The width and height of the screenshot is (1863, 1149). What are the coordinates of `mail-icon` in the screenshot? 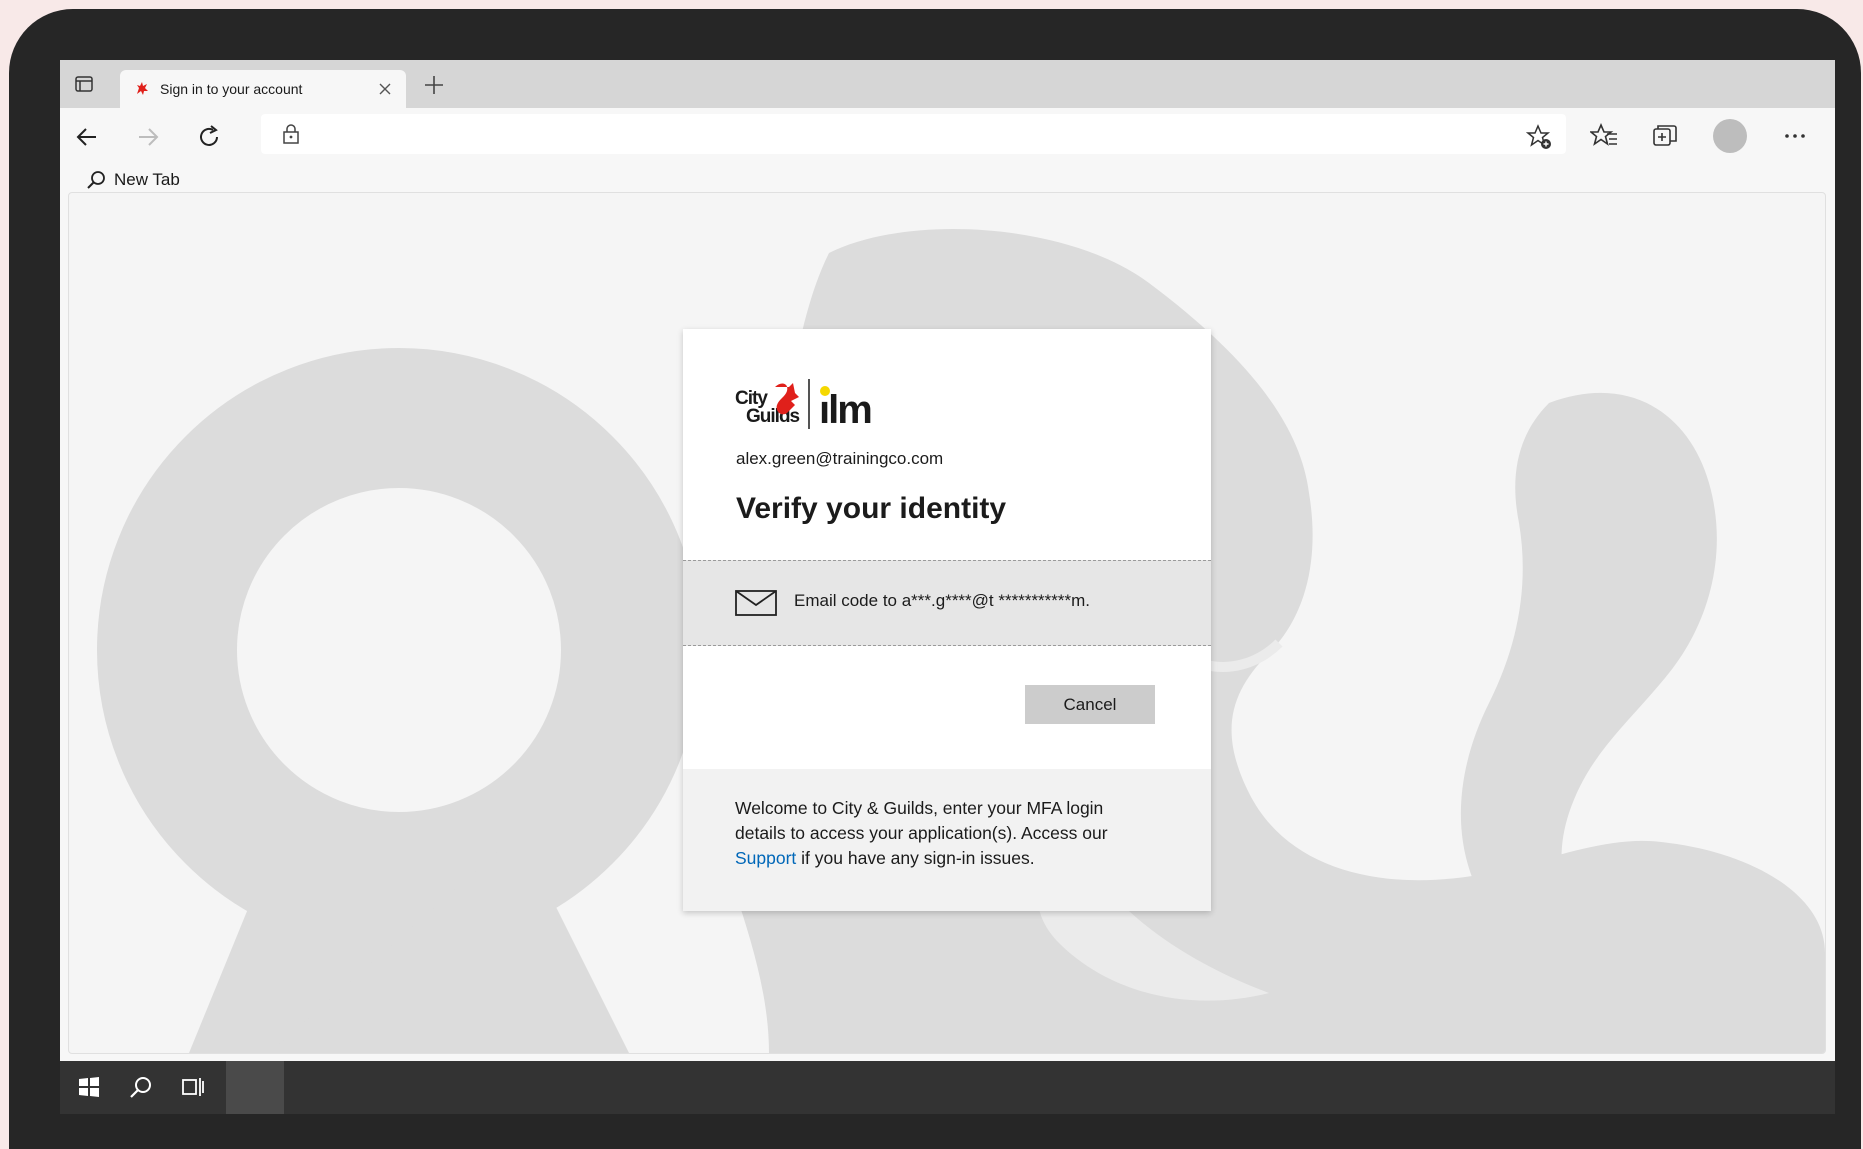 It's located at (756, 603).